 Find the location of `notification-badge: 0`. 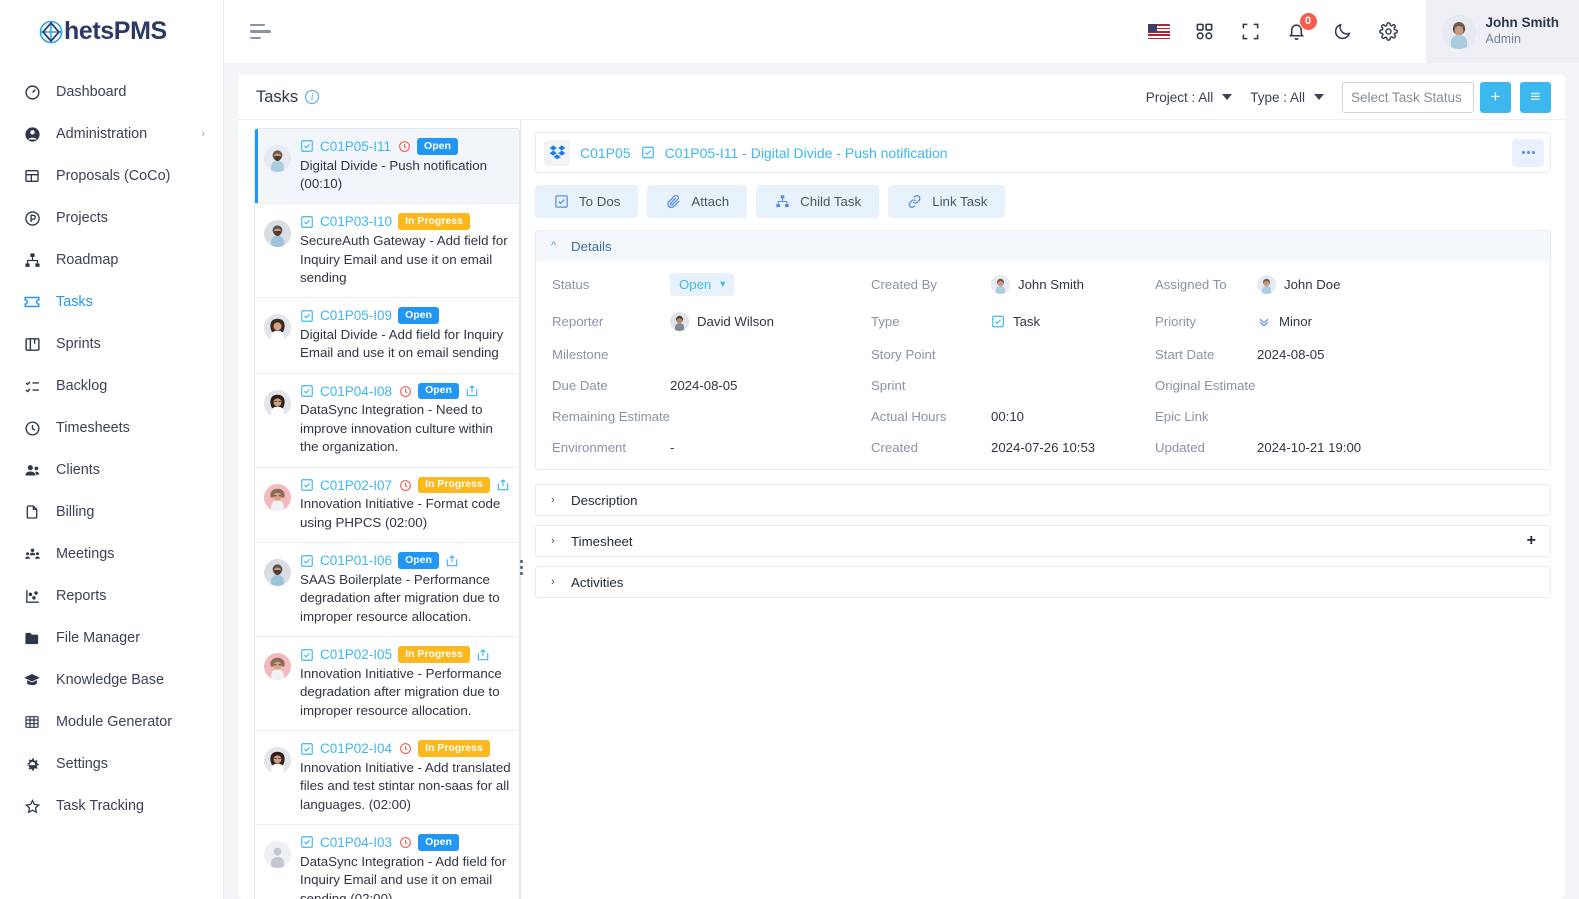

notification-badge: 0 is located at coordinates (1308, 21).